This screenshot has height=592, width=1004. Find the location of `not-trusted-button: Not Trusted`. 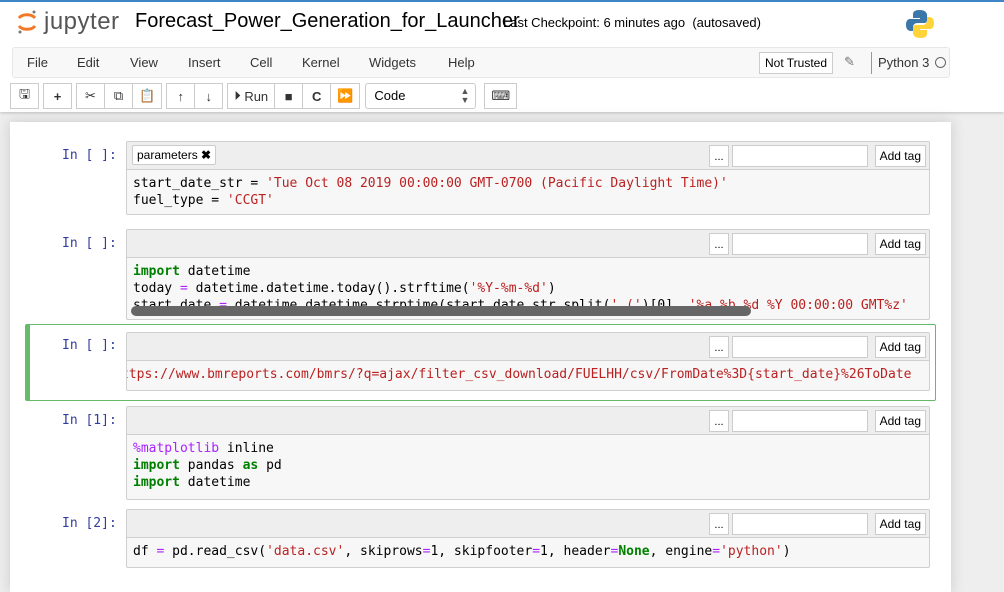

not-trusted-button: Not Trusted is located at coordinates (796, 63).